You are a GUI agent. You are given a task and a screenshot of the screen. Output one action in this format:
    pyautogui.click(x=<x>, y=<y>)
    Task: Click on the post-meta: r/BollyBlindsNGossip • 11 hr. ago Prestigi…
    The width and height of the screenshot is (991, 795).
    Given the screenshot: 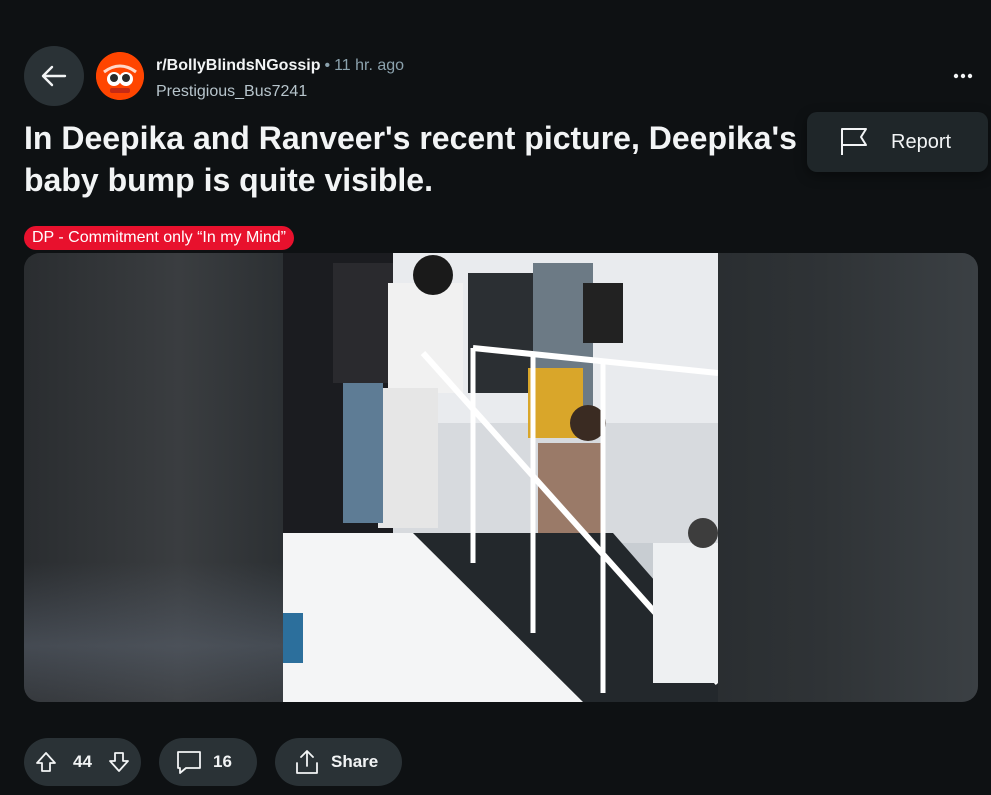 What is the action you would take?
    pyautogui.click(x=280, y=79)
    